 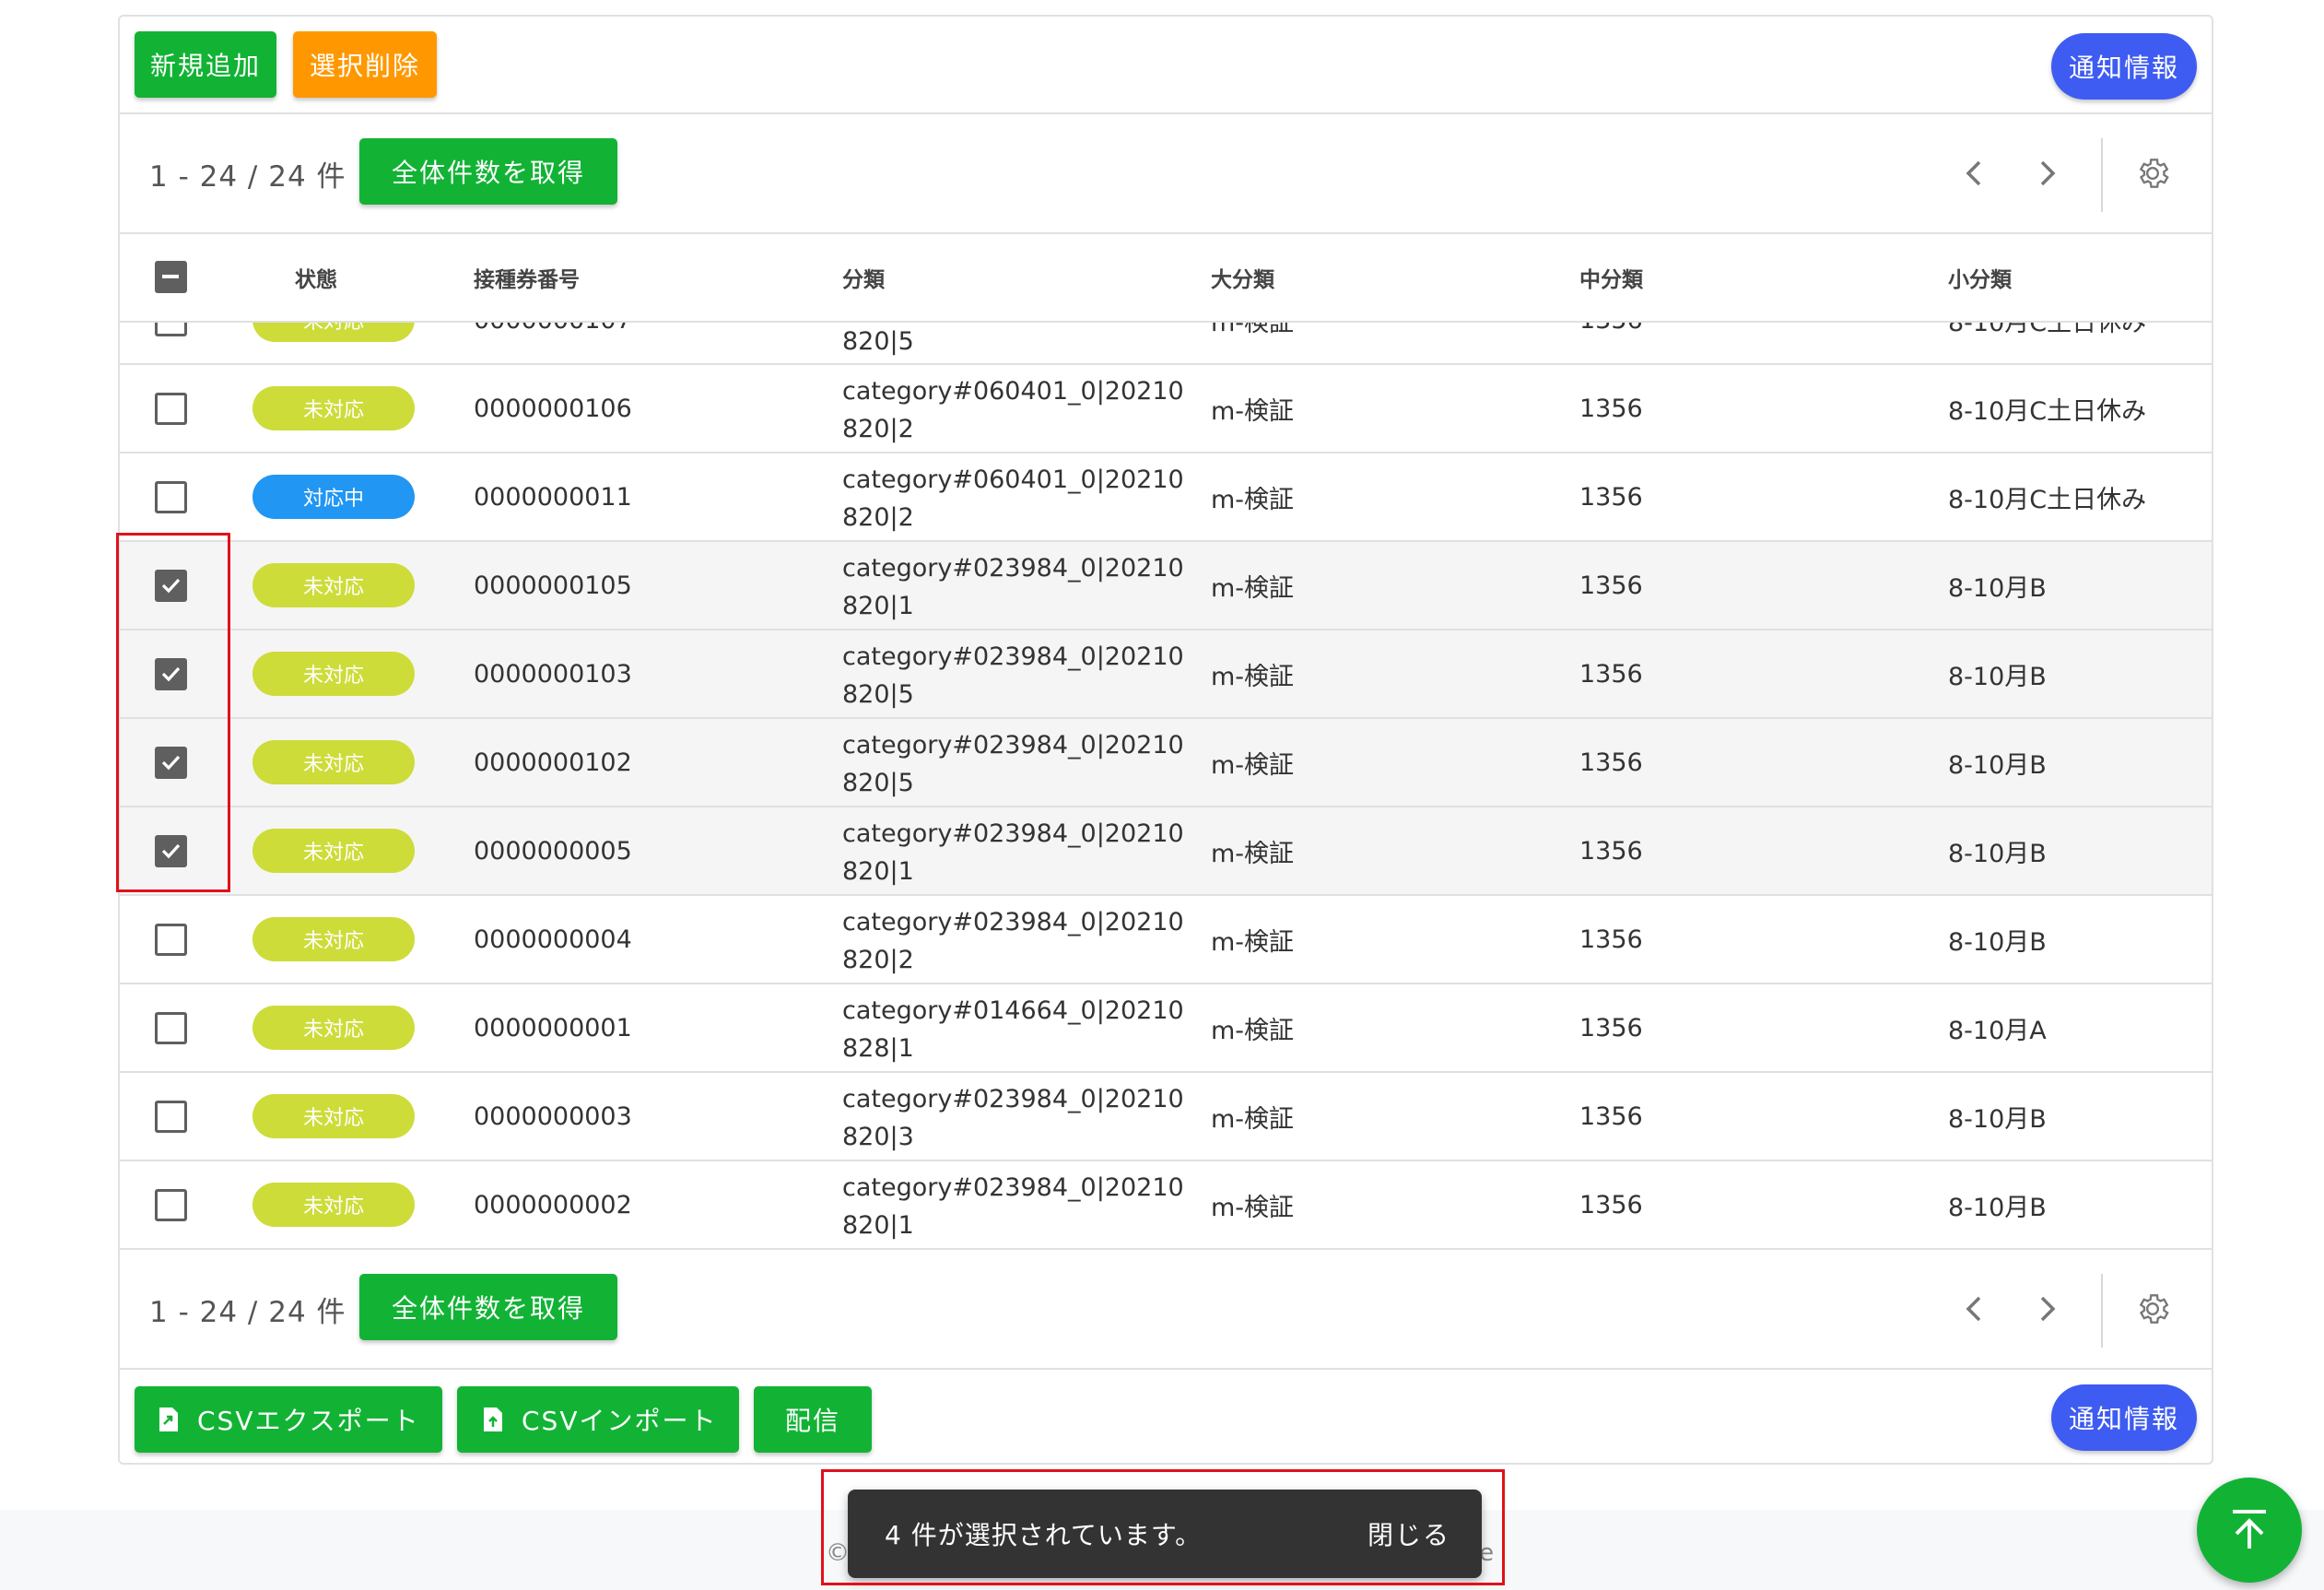 I want to click on delete-selected-button: 選択削除, so click(x=365, y=64).